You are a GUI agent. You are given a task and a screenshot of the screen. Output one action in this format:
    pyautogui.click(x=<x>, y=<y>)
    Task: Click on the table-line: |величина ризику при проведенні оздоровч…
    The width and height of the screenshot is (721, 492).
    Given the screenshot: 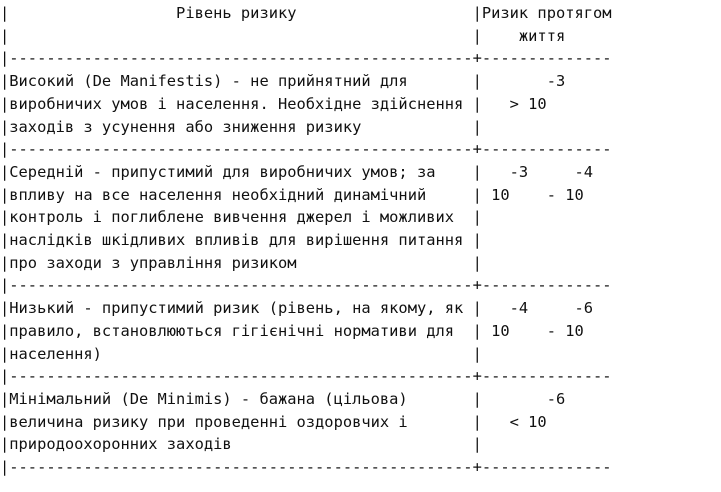 What is the action you would take?
    pyautogui.click(x=273, y=421)
    